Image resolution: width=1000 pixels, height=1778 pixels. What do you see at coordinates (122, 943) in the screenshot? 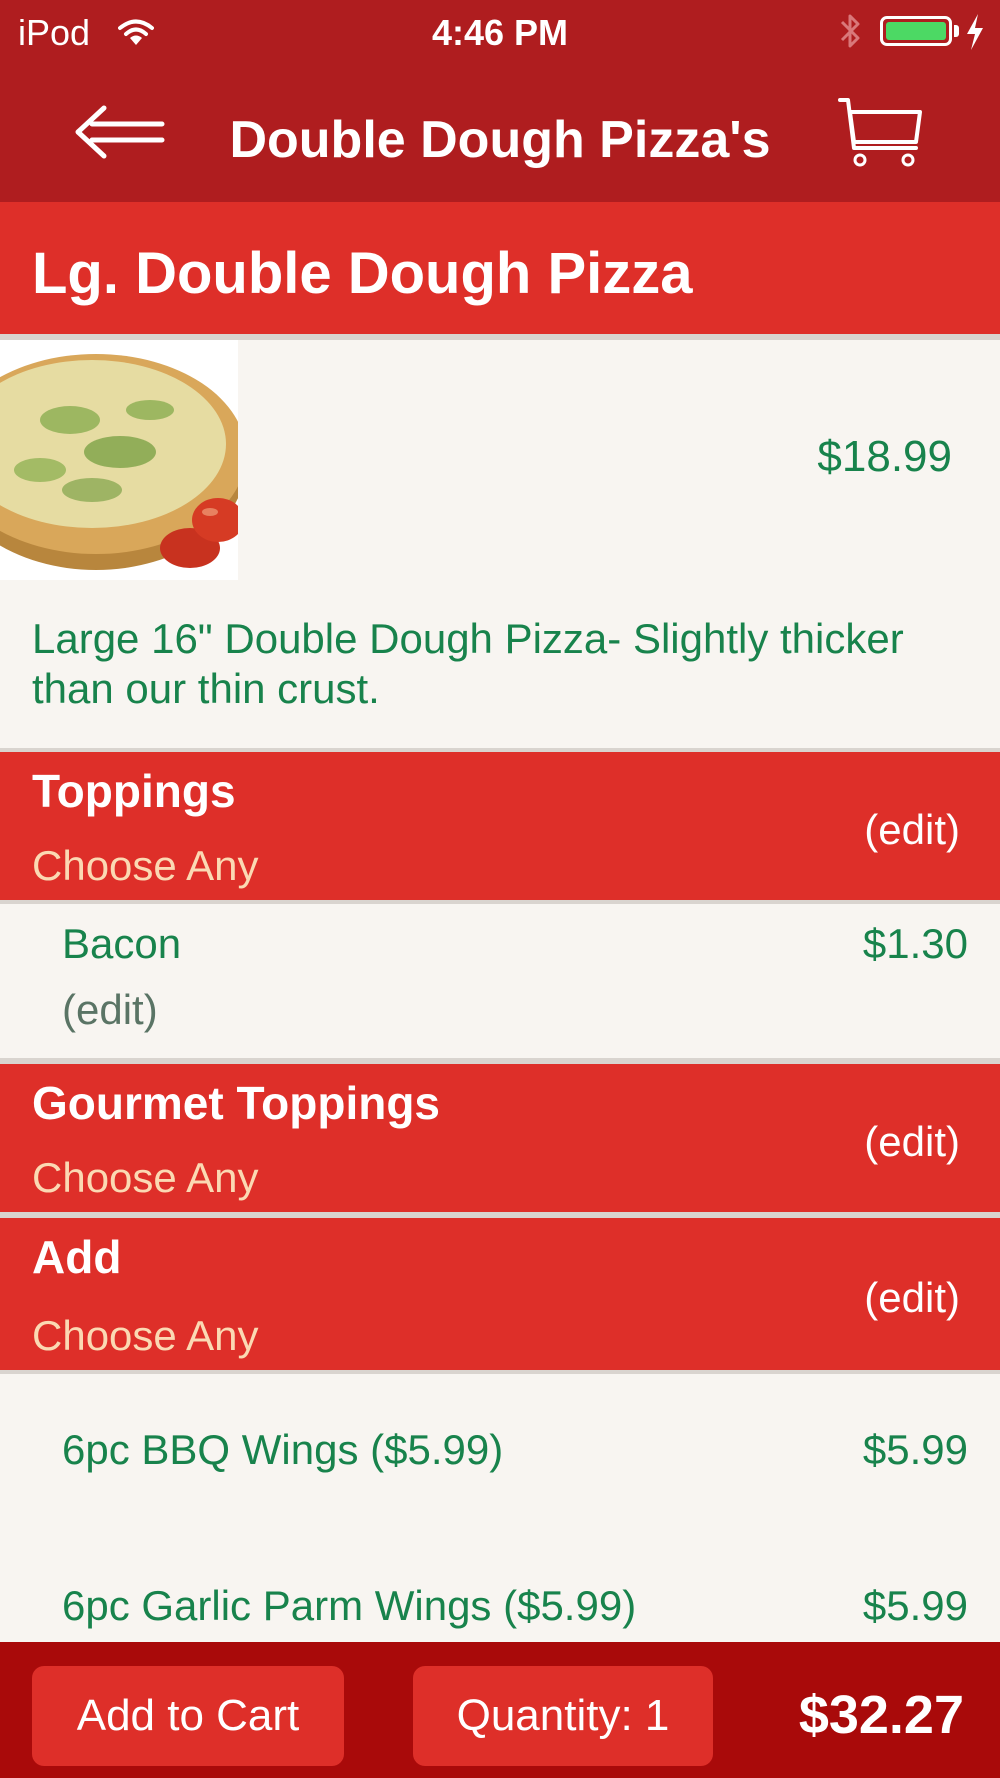
I see `option-name: Bacon` at bounding box center [122, 943].